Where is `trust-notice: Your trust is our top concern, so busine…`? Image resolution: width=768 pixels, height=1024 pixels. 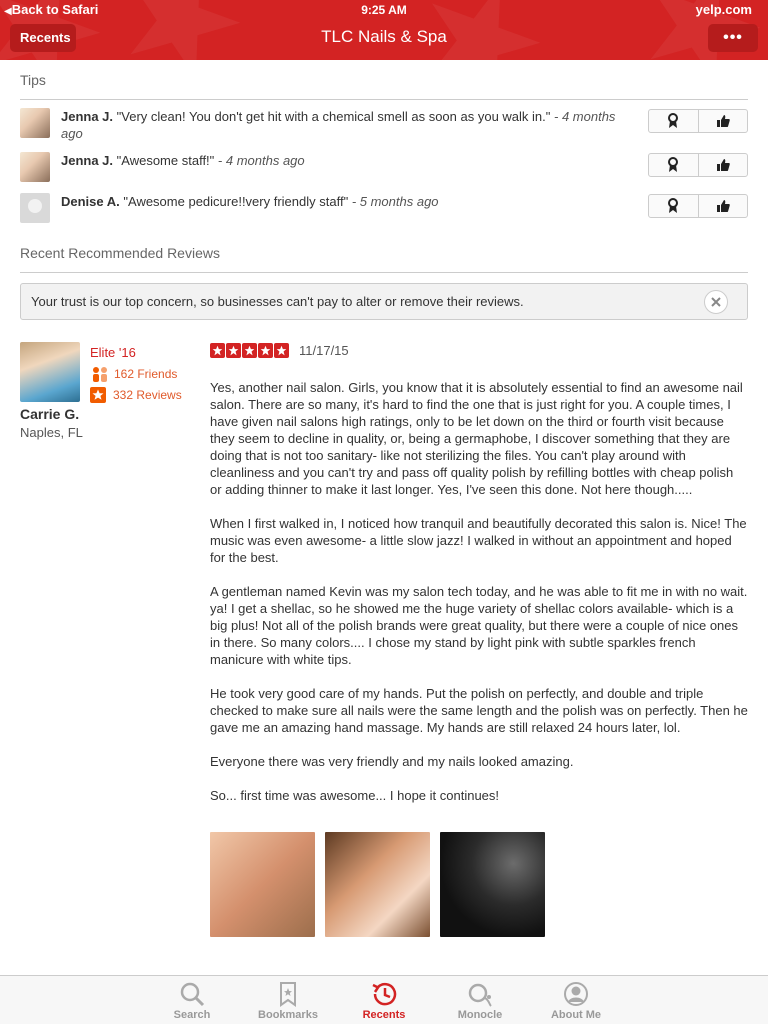 trust-notice: Your trust is our top concern, so busine… is located at coordinates (384, 301).